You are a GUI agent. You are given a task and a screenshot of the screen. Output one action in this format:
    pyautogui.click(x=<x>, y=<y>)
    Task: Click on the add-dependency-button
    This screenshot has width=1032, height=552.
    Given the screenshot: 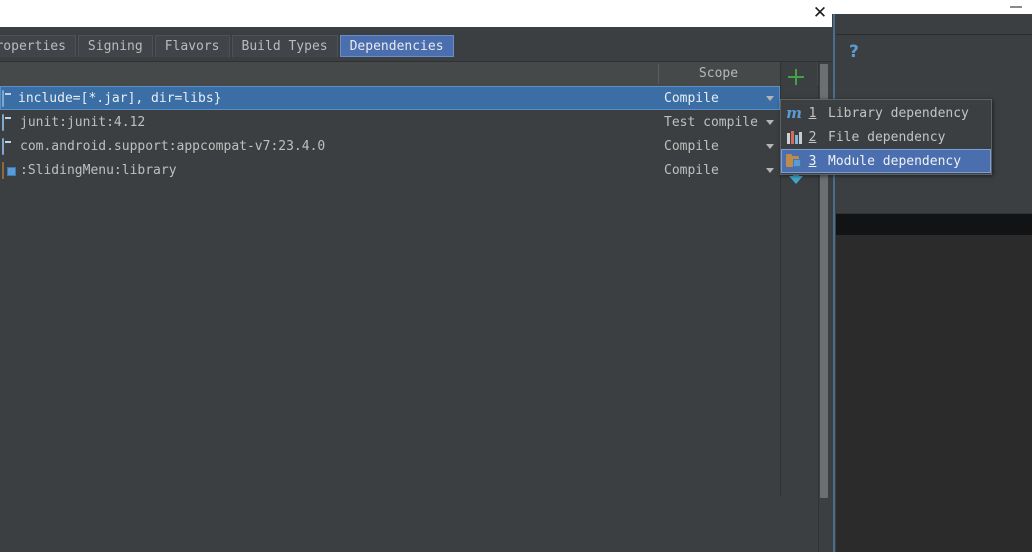 What is the action you would take?
    pyautogui.click(x=796, y=77)
    